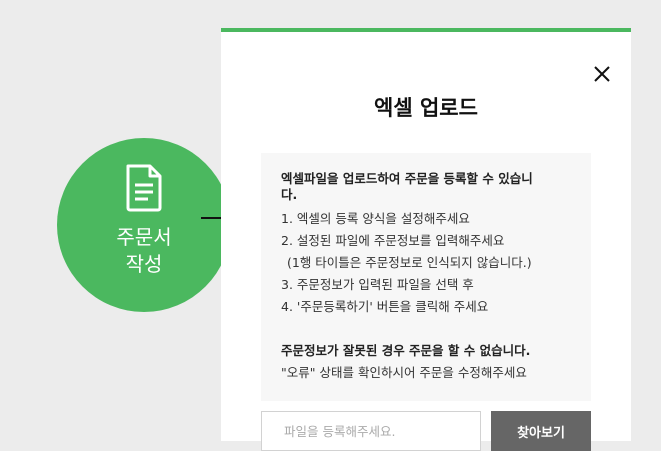 The image size is (661, 451). Describe the element at coordinates (602, 74) in the screenshot. I see `close-icon` at that location.